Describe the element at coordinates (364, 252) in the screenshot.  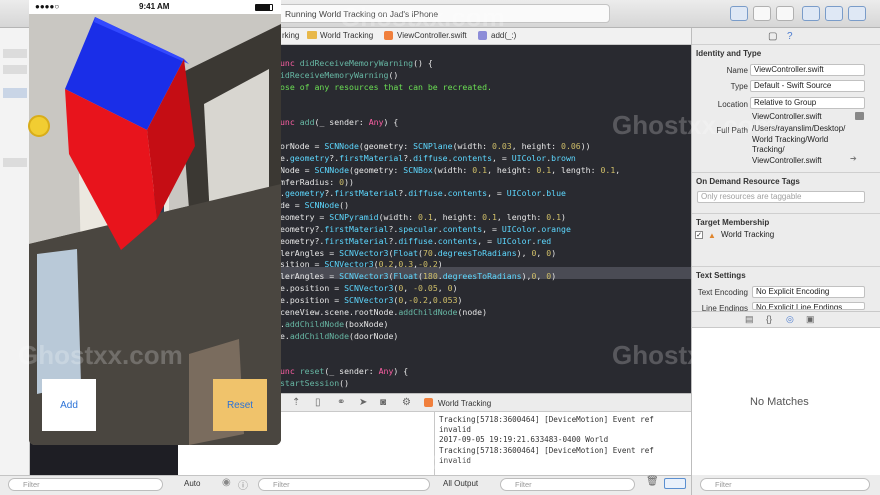
I see `code-token: SCNVector3` at that location.